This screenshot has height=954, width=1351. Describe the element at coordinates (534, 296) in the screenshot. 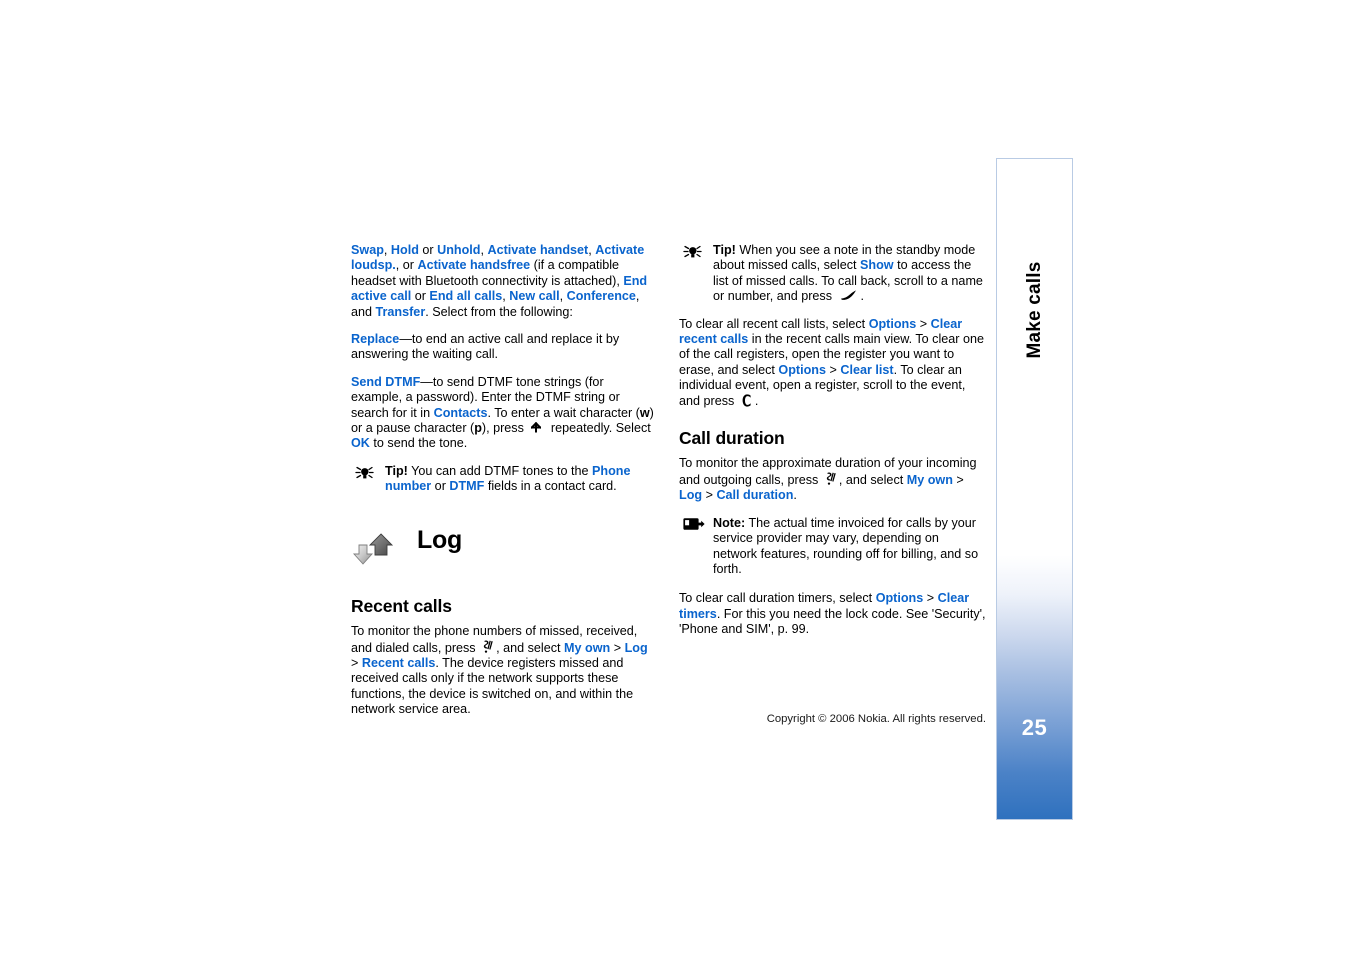

I see `option-new-call: New call` at that location.